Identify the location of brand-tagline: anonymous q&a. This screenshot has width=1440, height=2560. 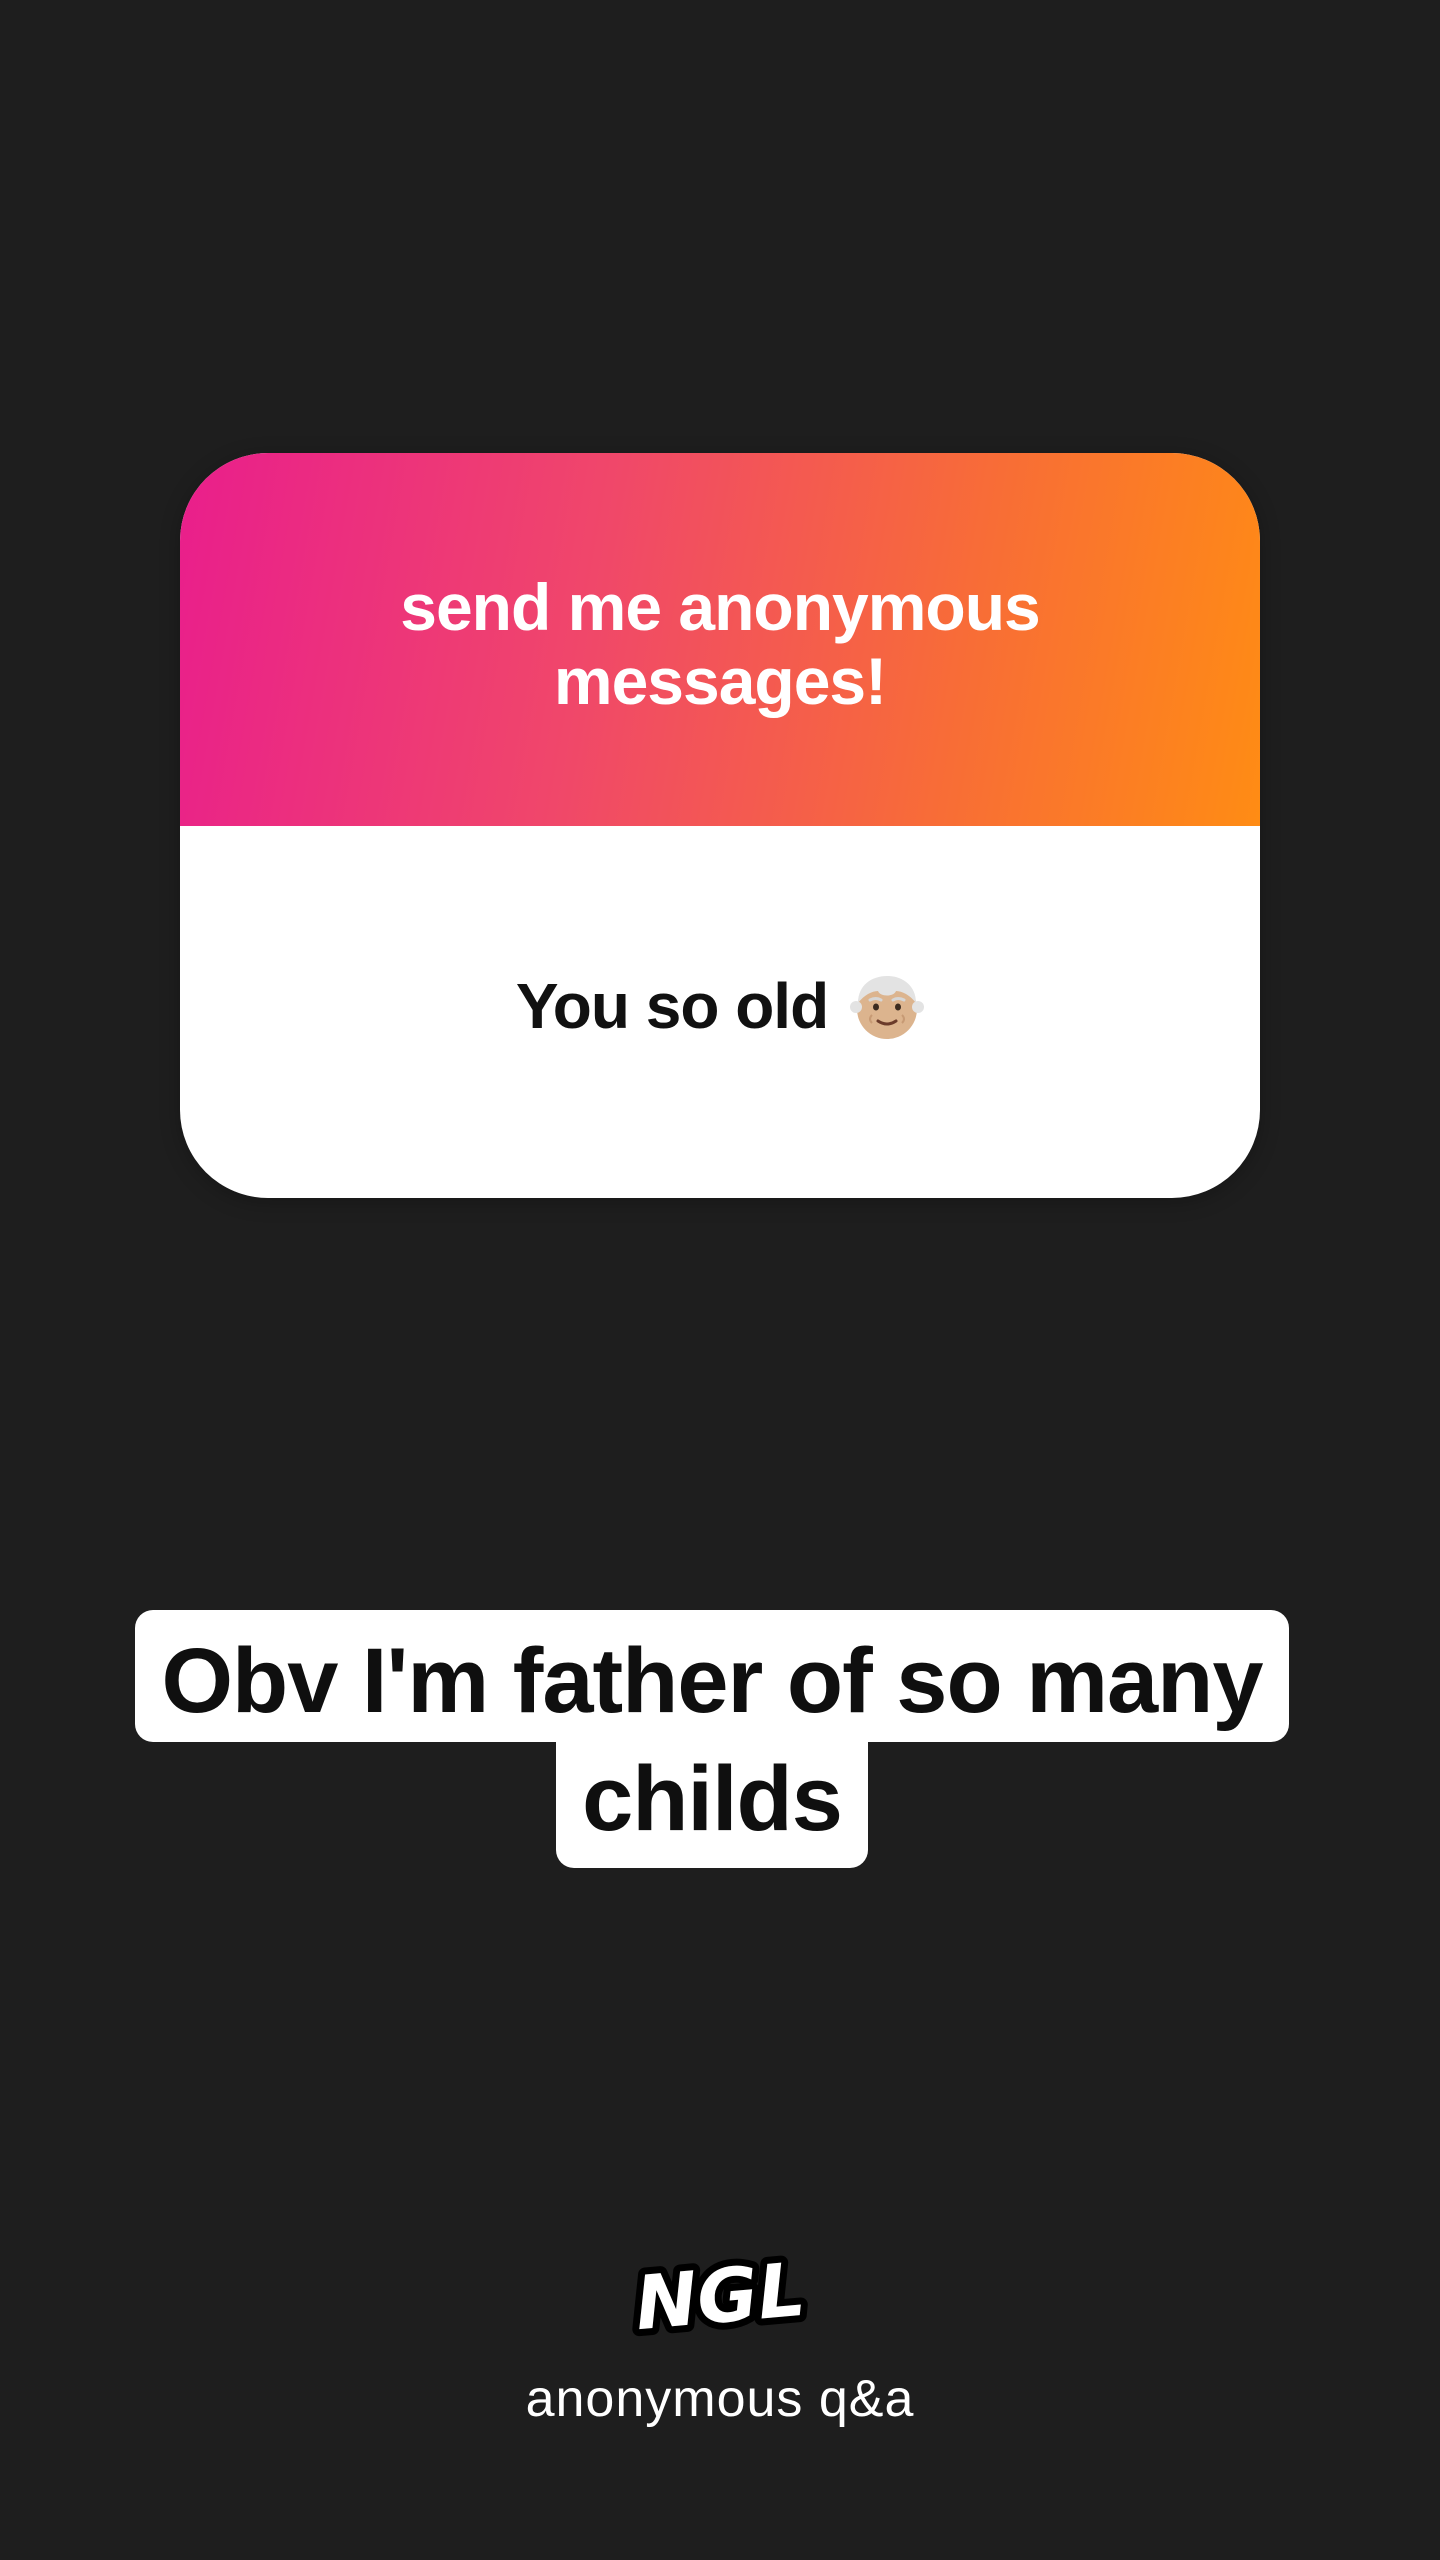
(720, 2399).